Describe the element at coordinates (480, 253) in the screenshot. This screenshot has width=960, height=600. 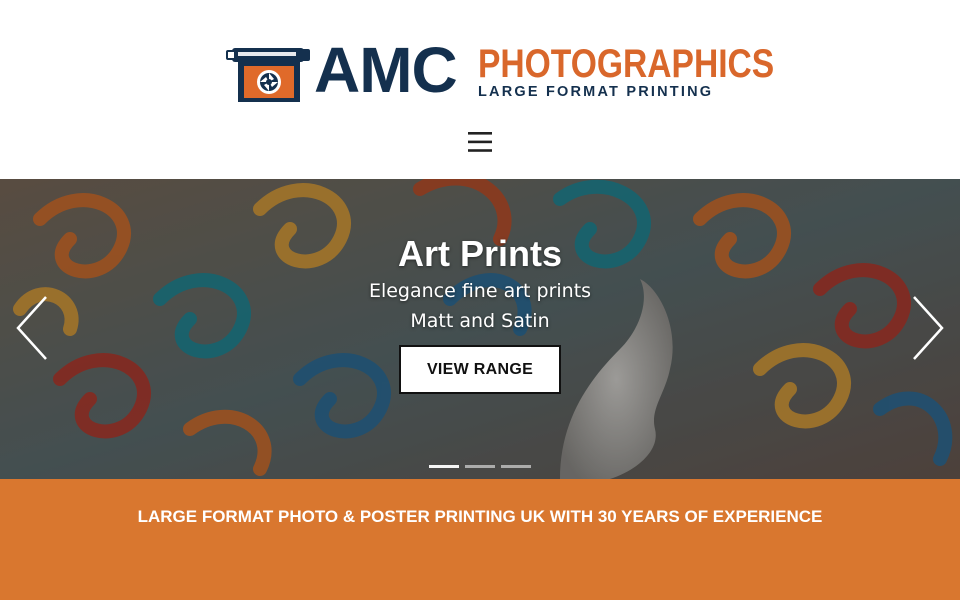
I see `slide-title: Art Prints` at that location.